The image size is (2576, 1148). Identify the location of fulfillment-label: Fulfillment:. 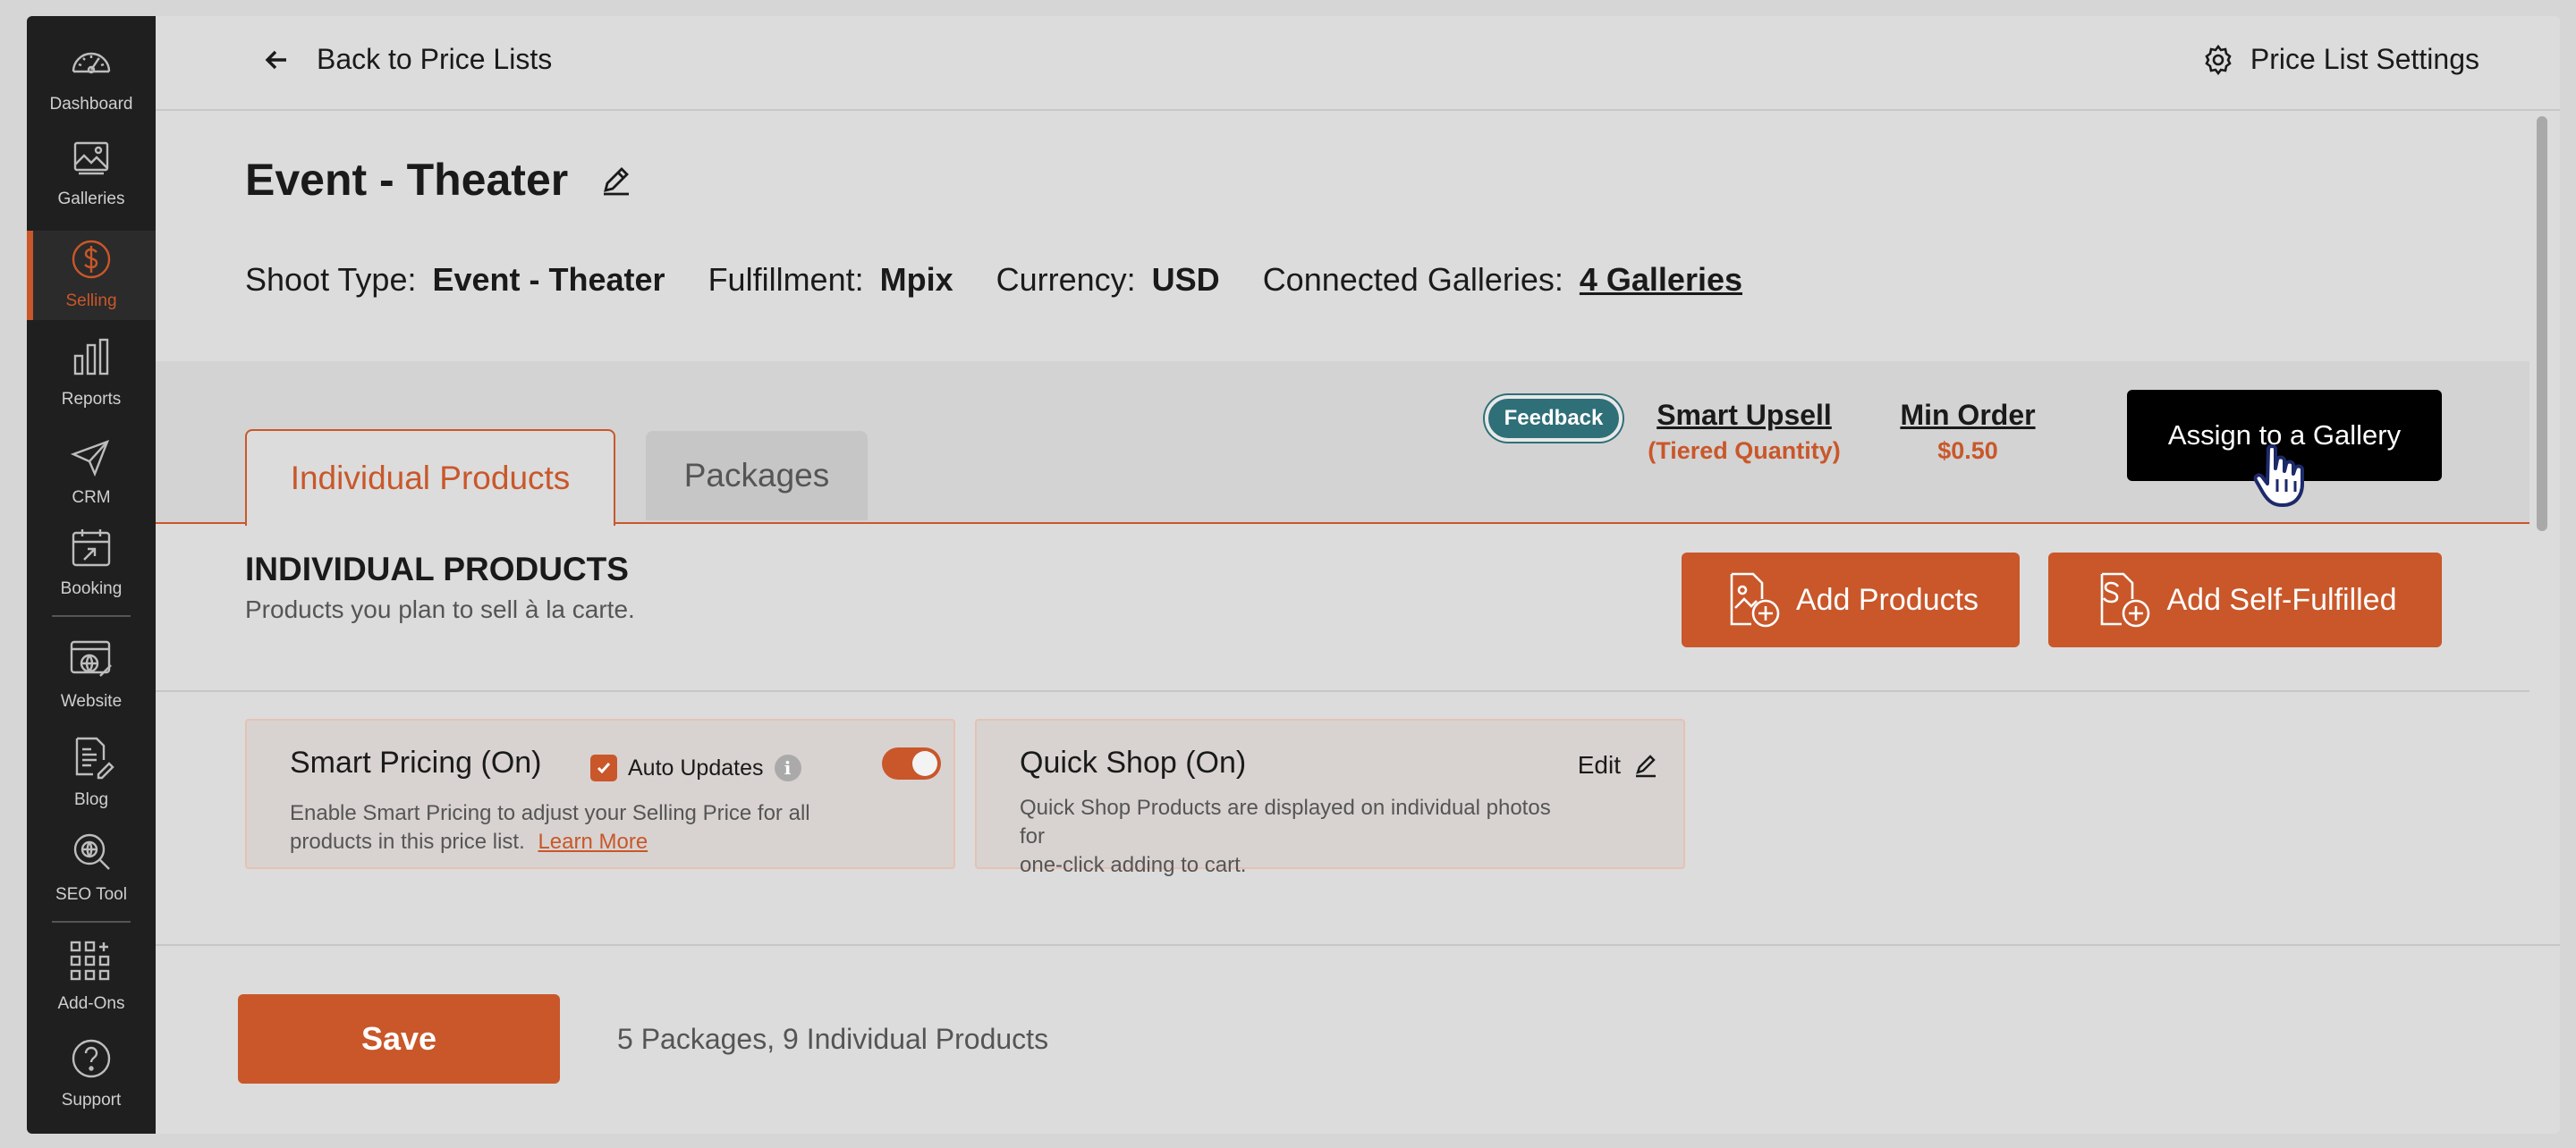
(786, 279).